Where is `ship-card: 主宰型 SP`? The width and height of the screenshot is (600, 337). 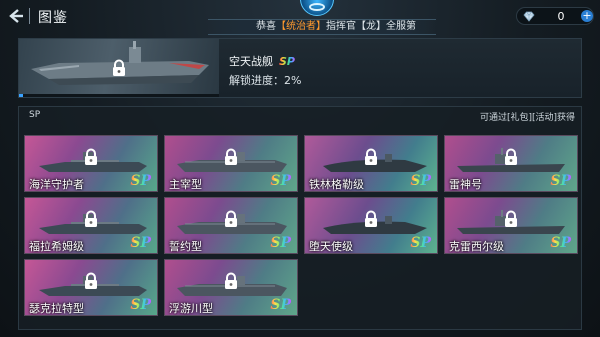 ship-card: 主宰型 SP is located at coordinates (231, 163).